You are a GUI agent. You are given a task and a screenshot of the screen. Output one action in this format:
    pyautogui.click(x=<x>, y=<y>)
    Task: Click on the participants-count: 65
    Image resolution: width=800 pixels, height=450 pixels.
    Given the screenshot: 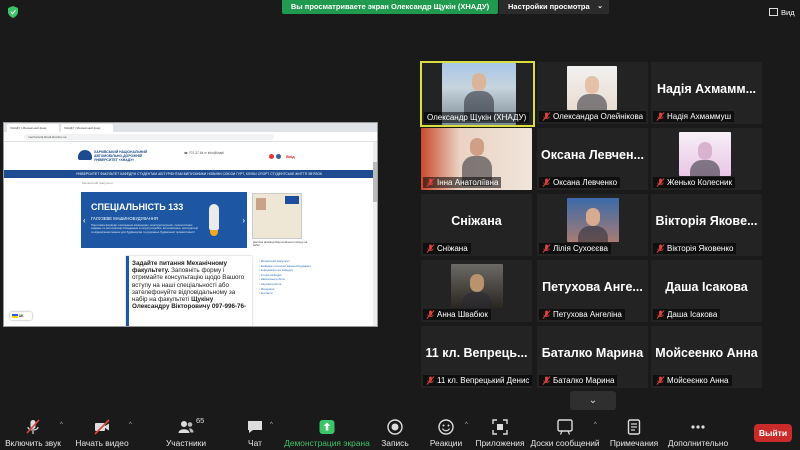 What is the action you would take?
    pyautogui.click(x=200, y=420)
    